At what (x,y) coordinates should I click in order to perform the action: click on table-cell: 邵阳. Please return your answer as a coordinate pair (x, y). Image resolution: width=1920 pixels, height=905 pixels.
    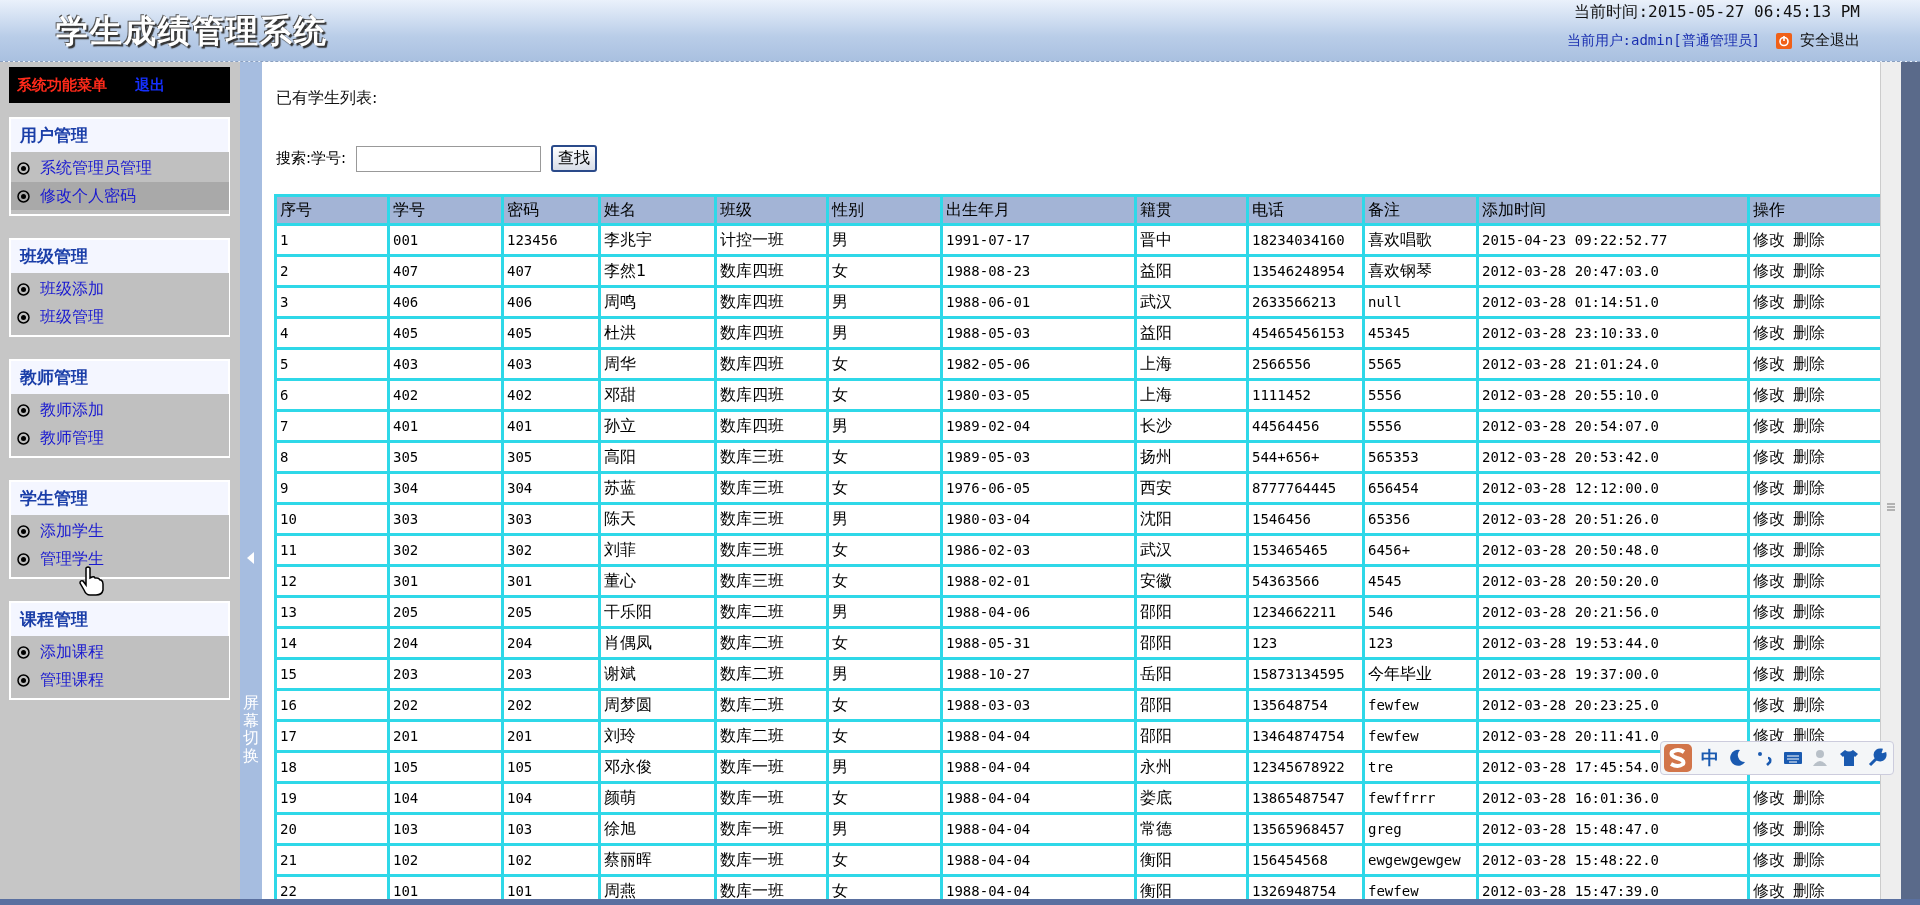
    Looking at the image, I should click on (1191, 643).